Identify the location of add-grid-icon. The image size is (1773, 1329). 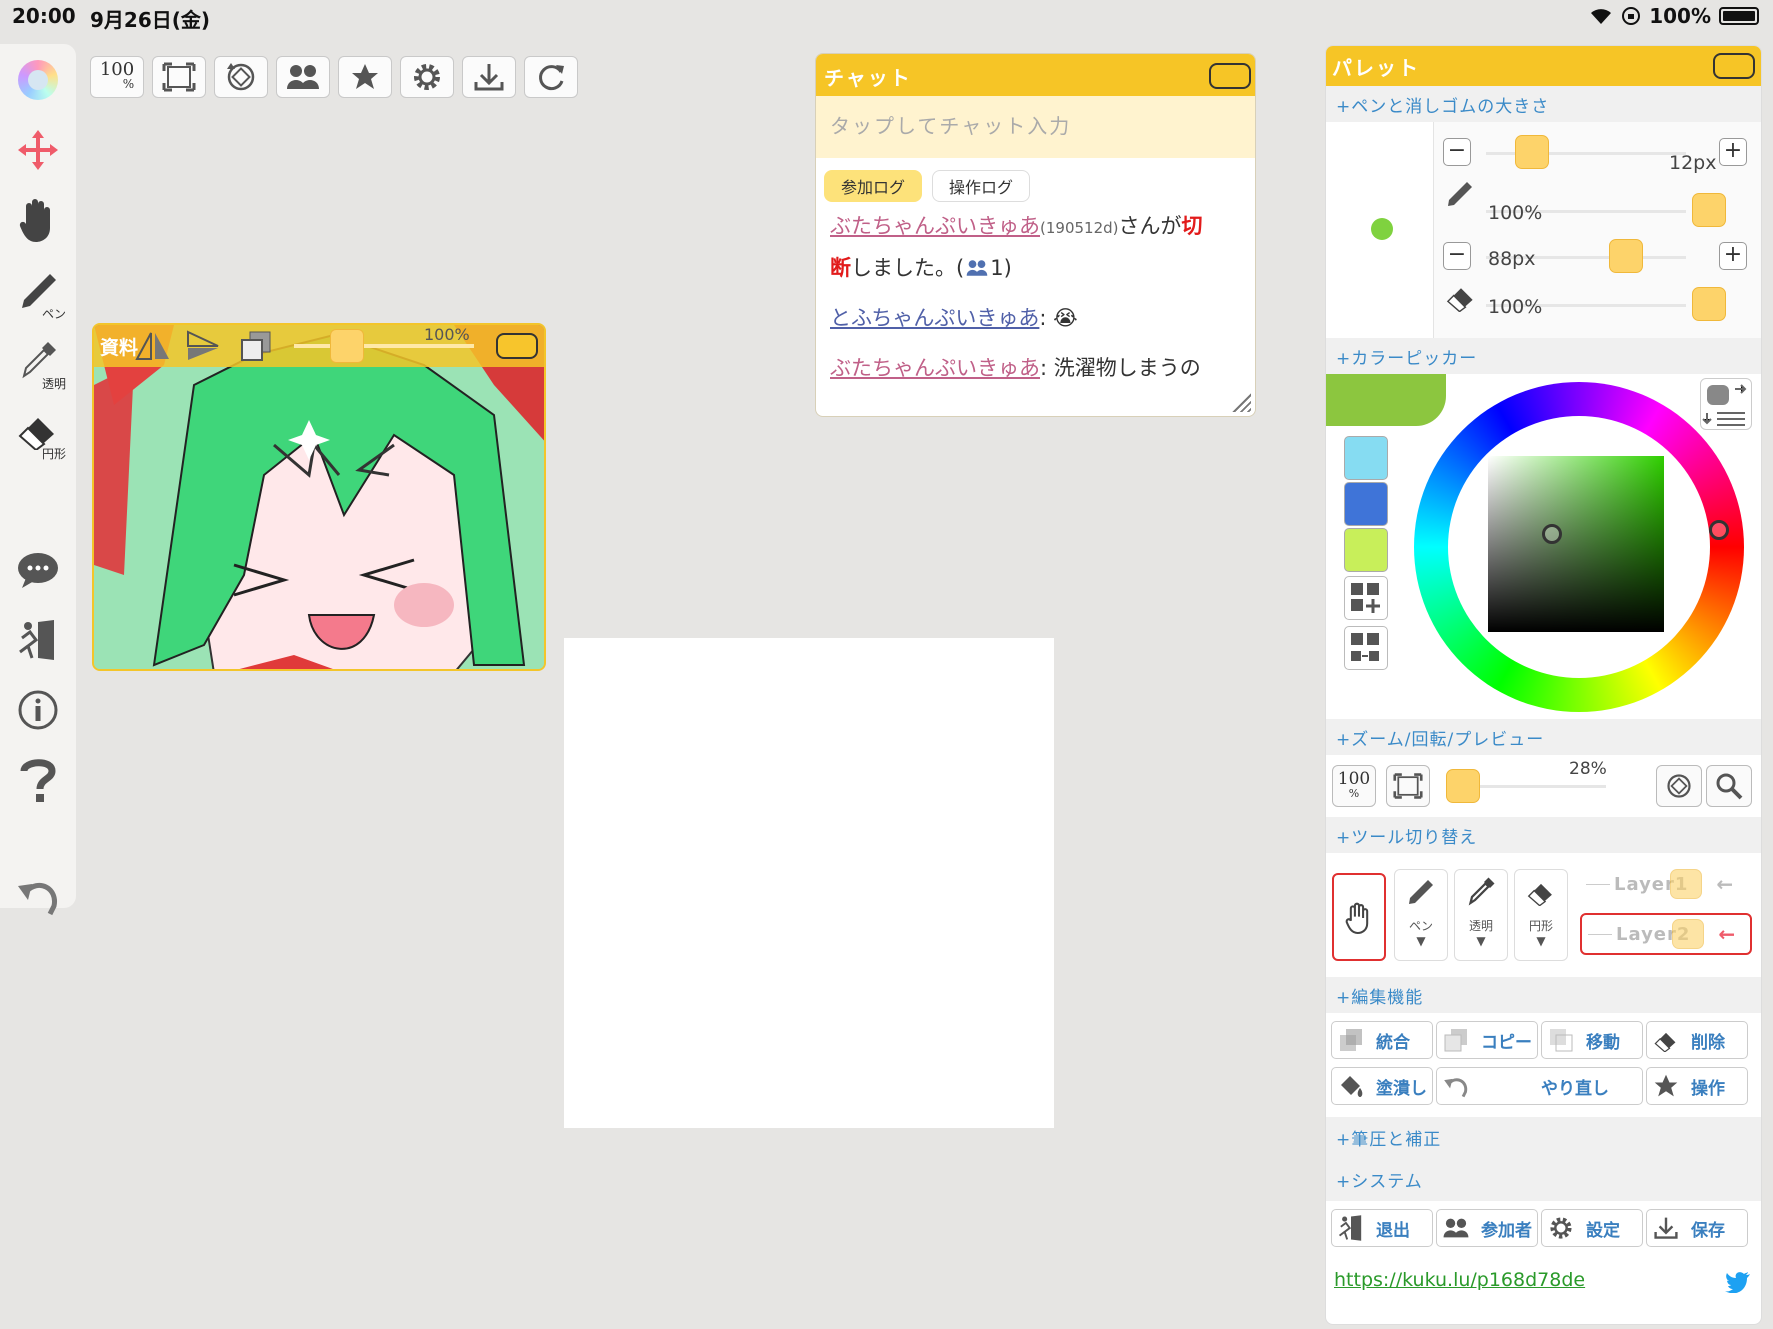
(1365, 598).